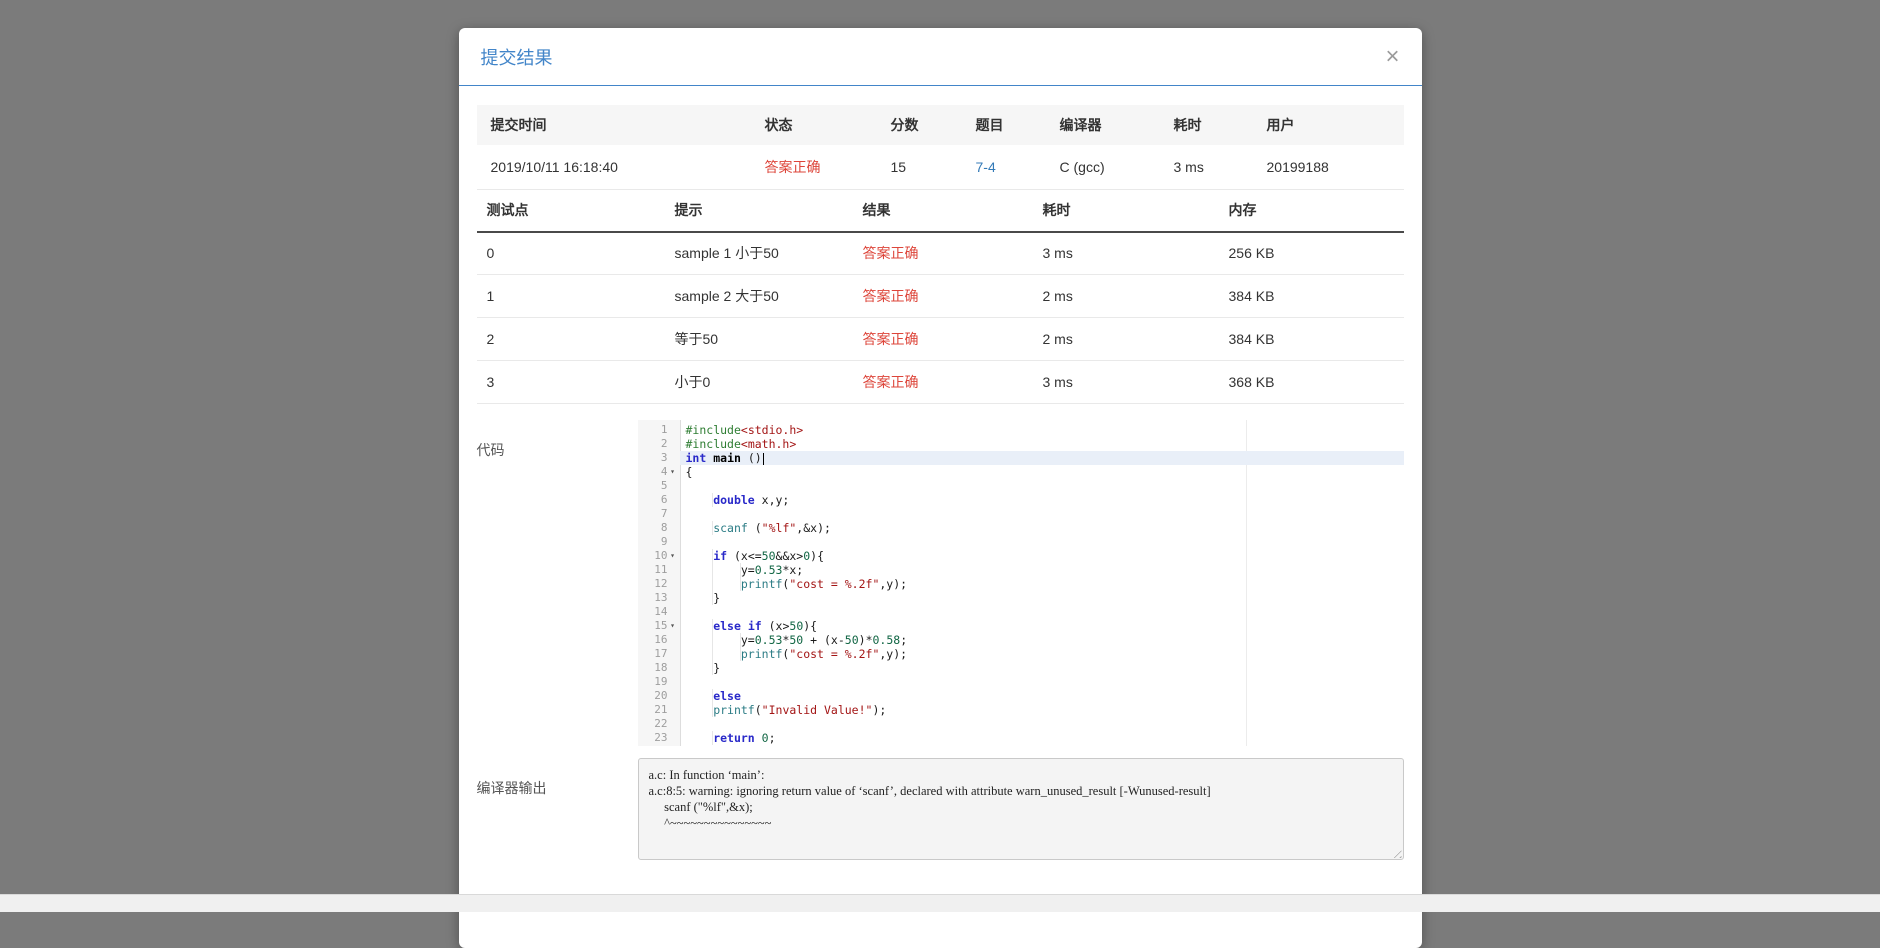 The width and height of the screenshot is (1880, 948). I want to click on code-token-builtin: scanf, so click(730, 528).